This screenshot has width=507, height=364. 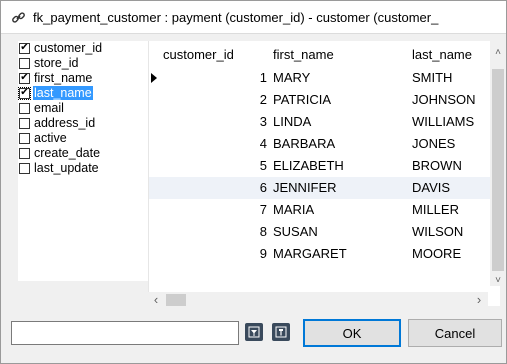 What do you see at coordinates (305, 188) in the screenshot?
I see `cell-first-name: JENNIFER` at bounding box center [305, 188].